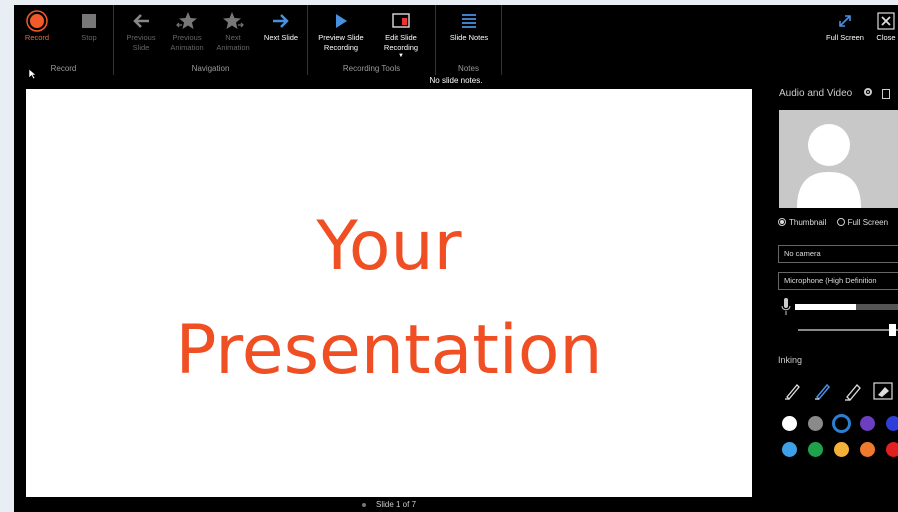 This screenshot has height=512, width=898. I want to click on star-forward-icon, so click(233, 21).